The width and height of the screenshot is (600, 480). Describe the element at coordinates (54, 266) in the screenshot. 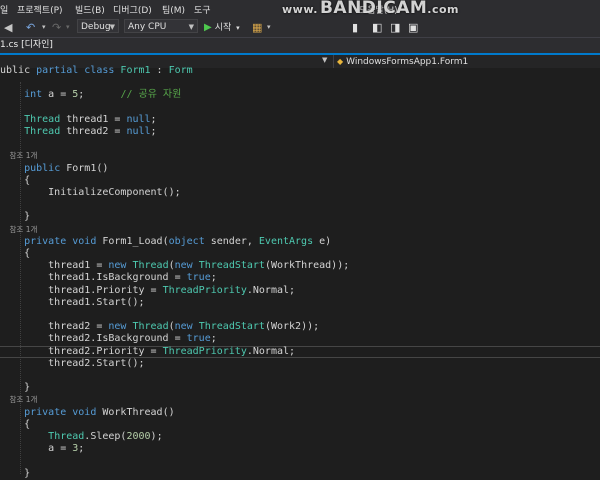

I see `code-token: thread1 =` at that location.